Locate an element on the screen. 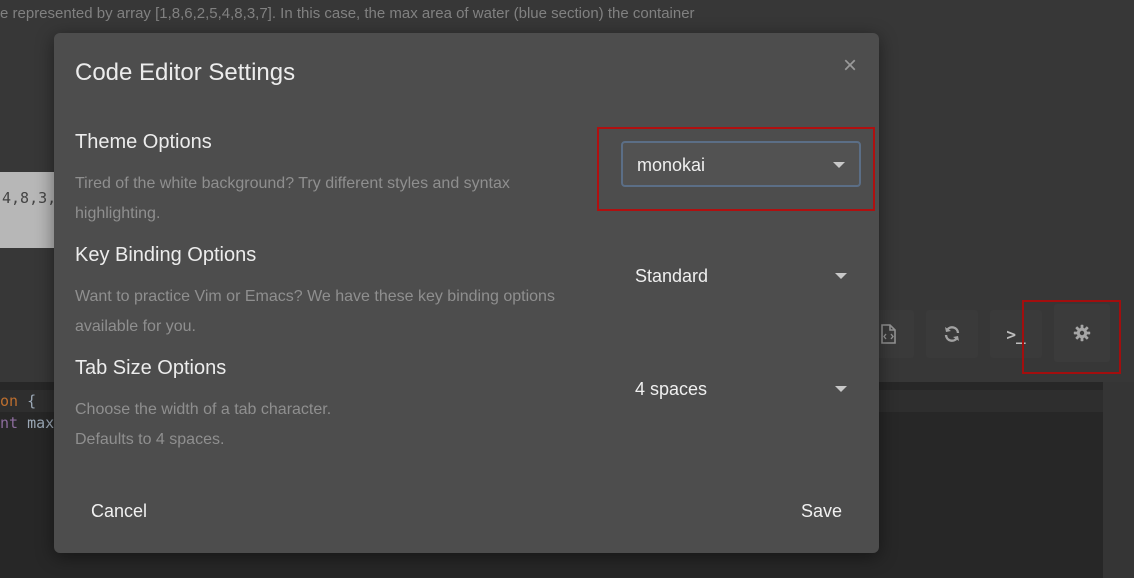 Image resolution: width=1134 pixels, height=578 pixels. tabsize-description-line: Defaults to 4 spaces. is located at coordinates (150, 439).